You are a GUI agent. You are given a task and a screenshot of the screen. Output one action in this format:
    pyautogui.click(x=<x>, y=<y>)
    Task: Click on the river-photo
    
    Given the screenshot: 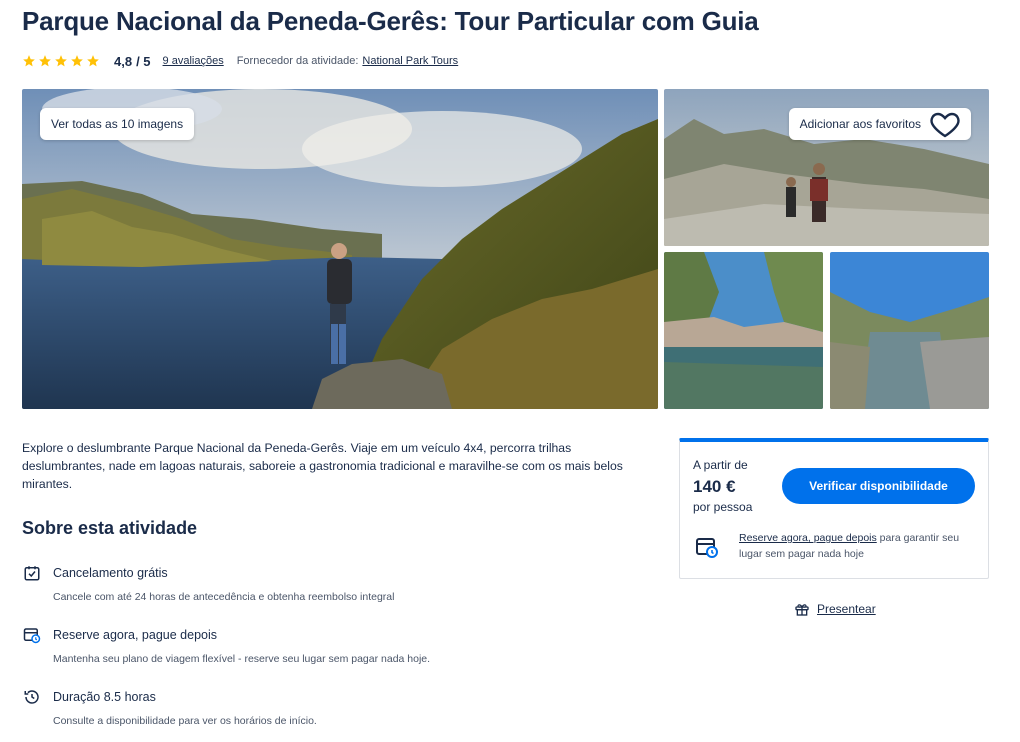 What is the action you would take?
    pyautogui.click(x=909, y=330)
    